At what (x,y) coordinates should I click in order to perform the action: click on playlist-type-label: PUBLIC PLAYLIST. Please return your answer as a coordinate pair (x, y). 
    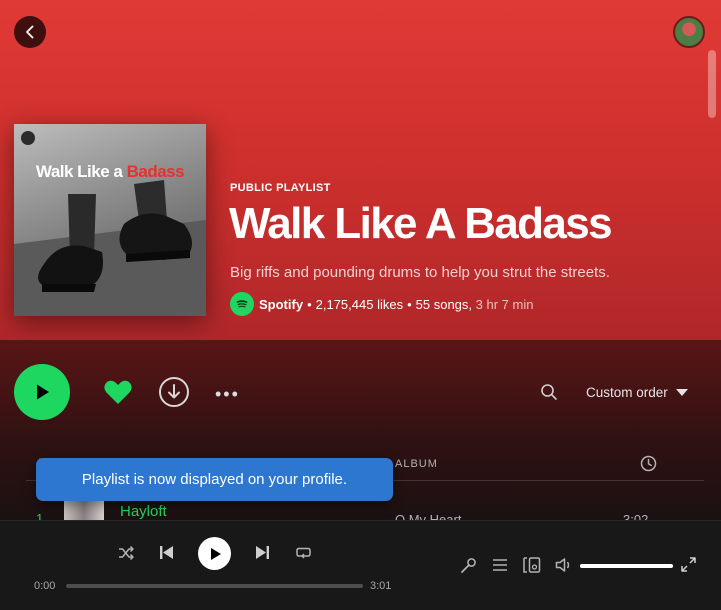
    Looking at the image, I should click on (280, 188).